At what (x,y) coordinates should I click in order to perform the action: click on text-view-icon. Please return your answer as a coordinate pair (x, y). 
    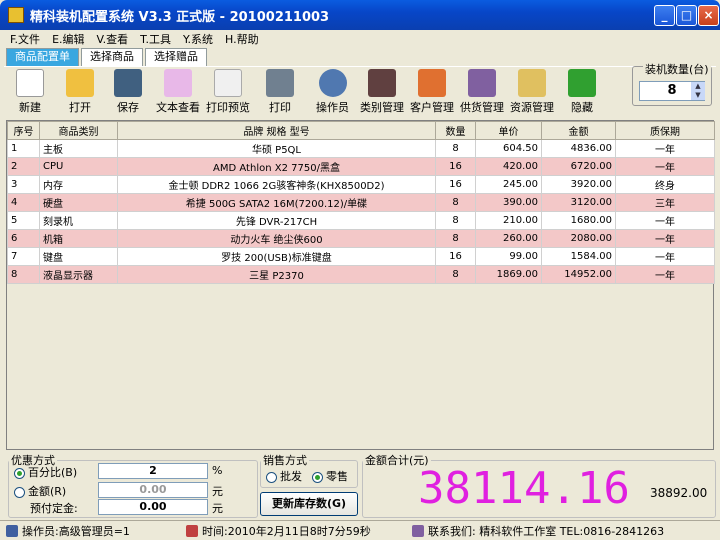
    Looking at the image, I should click on (178, 83).